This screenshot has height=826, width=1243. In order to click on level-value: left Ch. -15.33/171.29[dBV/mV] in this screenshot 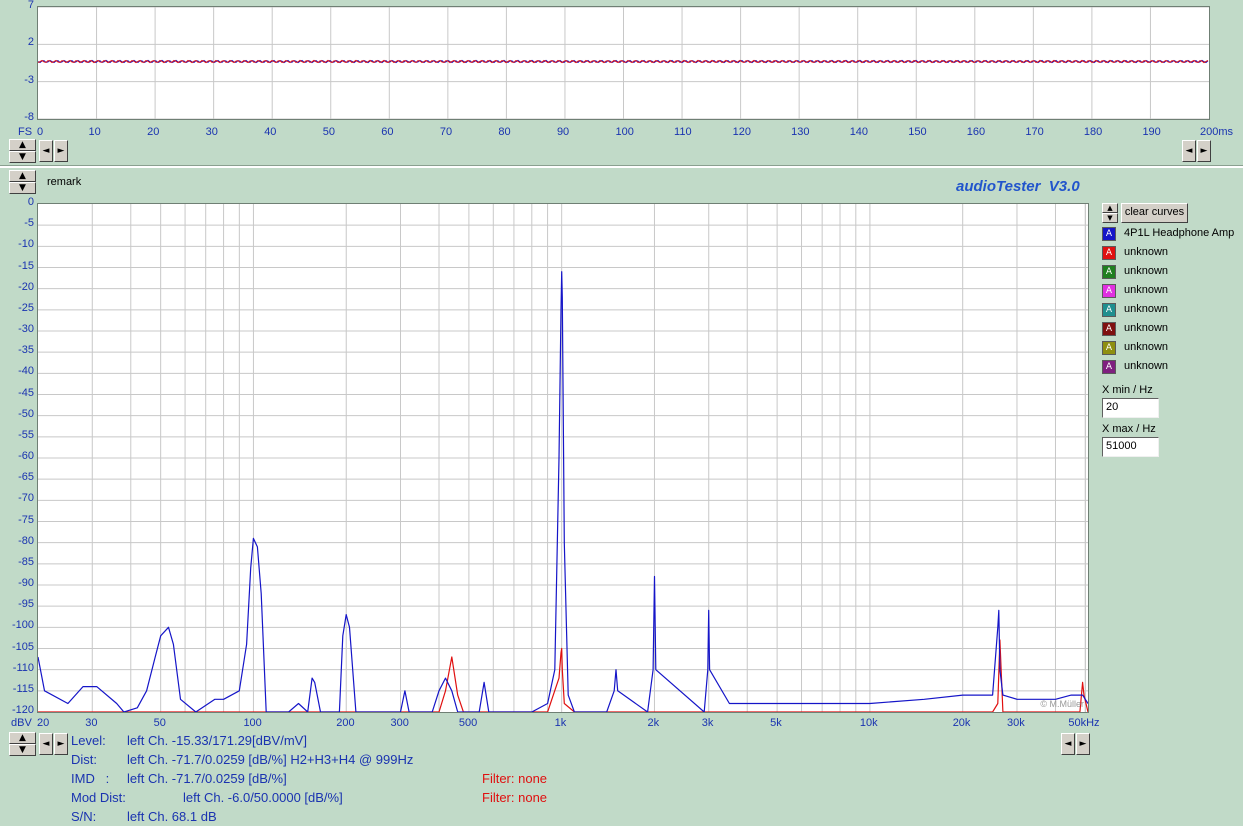, I will do `click(217, 740)`.